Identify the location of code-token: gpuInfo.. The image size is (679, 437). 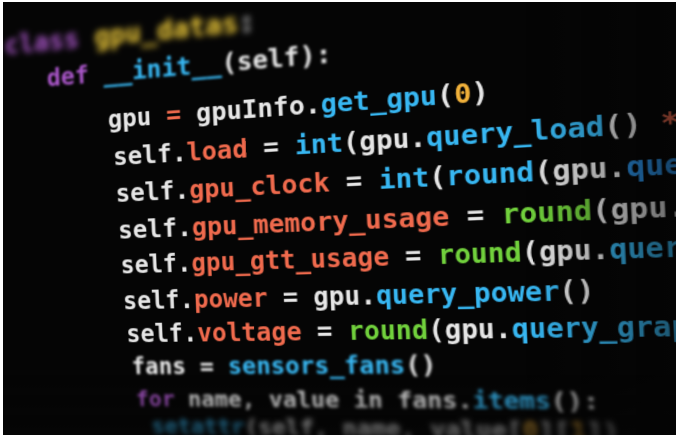
(258, 108).